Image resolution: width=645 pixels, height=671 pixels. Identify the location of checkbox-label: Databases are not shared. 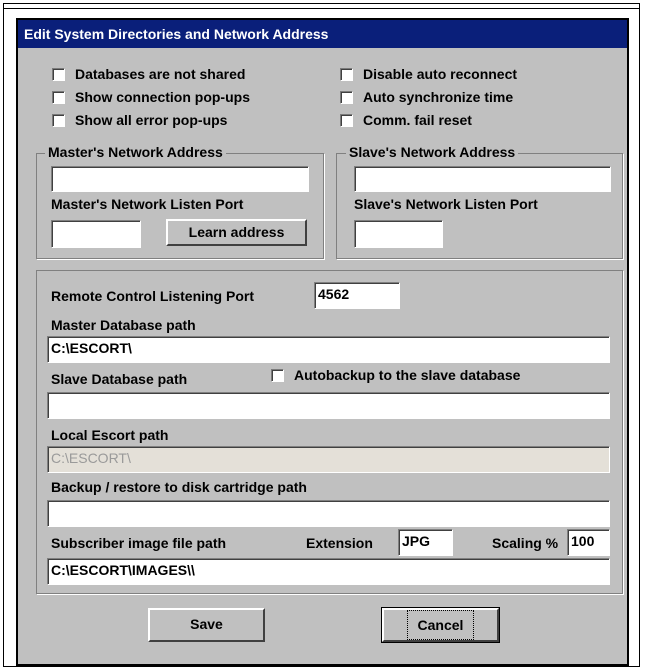
(160, 74).